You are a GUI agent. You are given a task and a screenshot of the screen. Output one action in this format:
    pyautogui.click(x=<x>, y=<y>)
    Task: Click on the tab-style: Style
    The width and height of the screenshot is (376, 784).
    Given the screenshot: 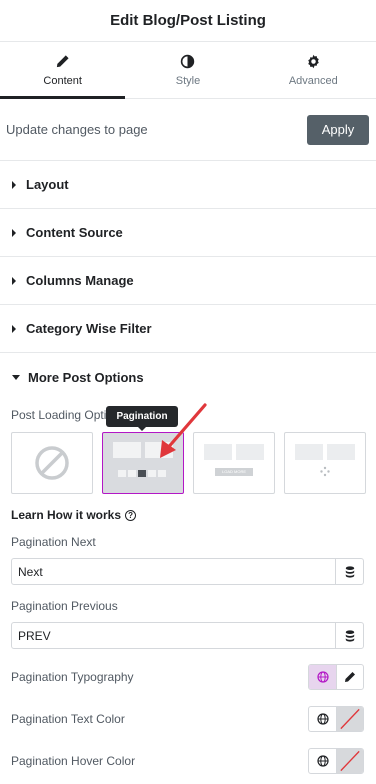 What is the action you would take?
    pyautogui.click(x=187, y=70)
    